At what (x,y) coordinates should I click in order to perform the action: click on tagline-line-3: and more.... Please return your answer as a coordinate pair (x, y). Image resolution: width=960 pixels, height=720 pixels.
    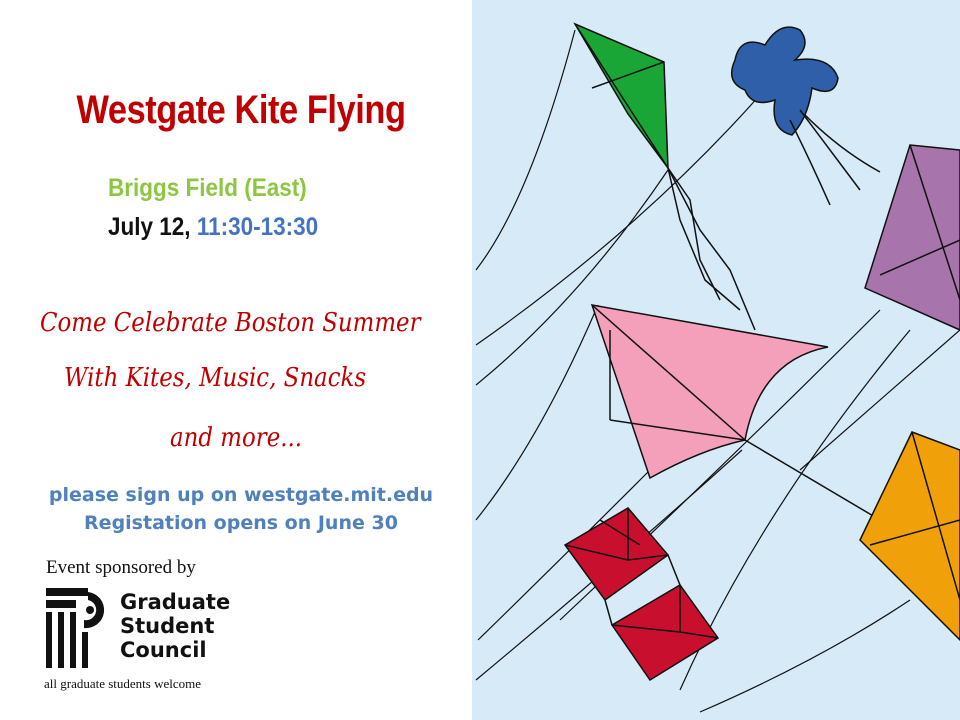
    Looking at the image, I should click on (236, 438).